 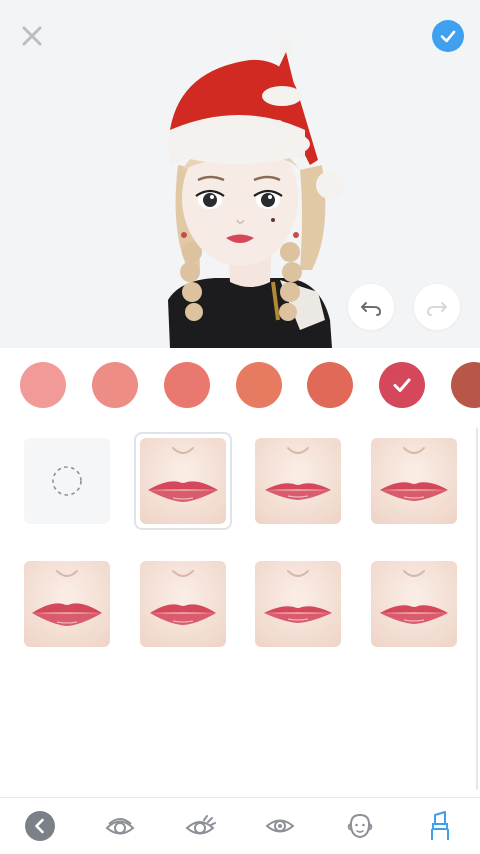 I want to click on scrollbar, so click(x=477, y=609).